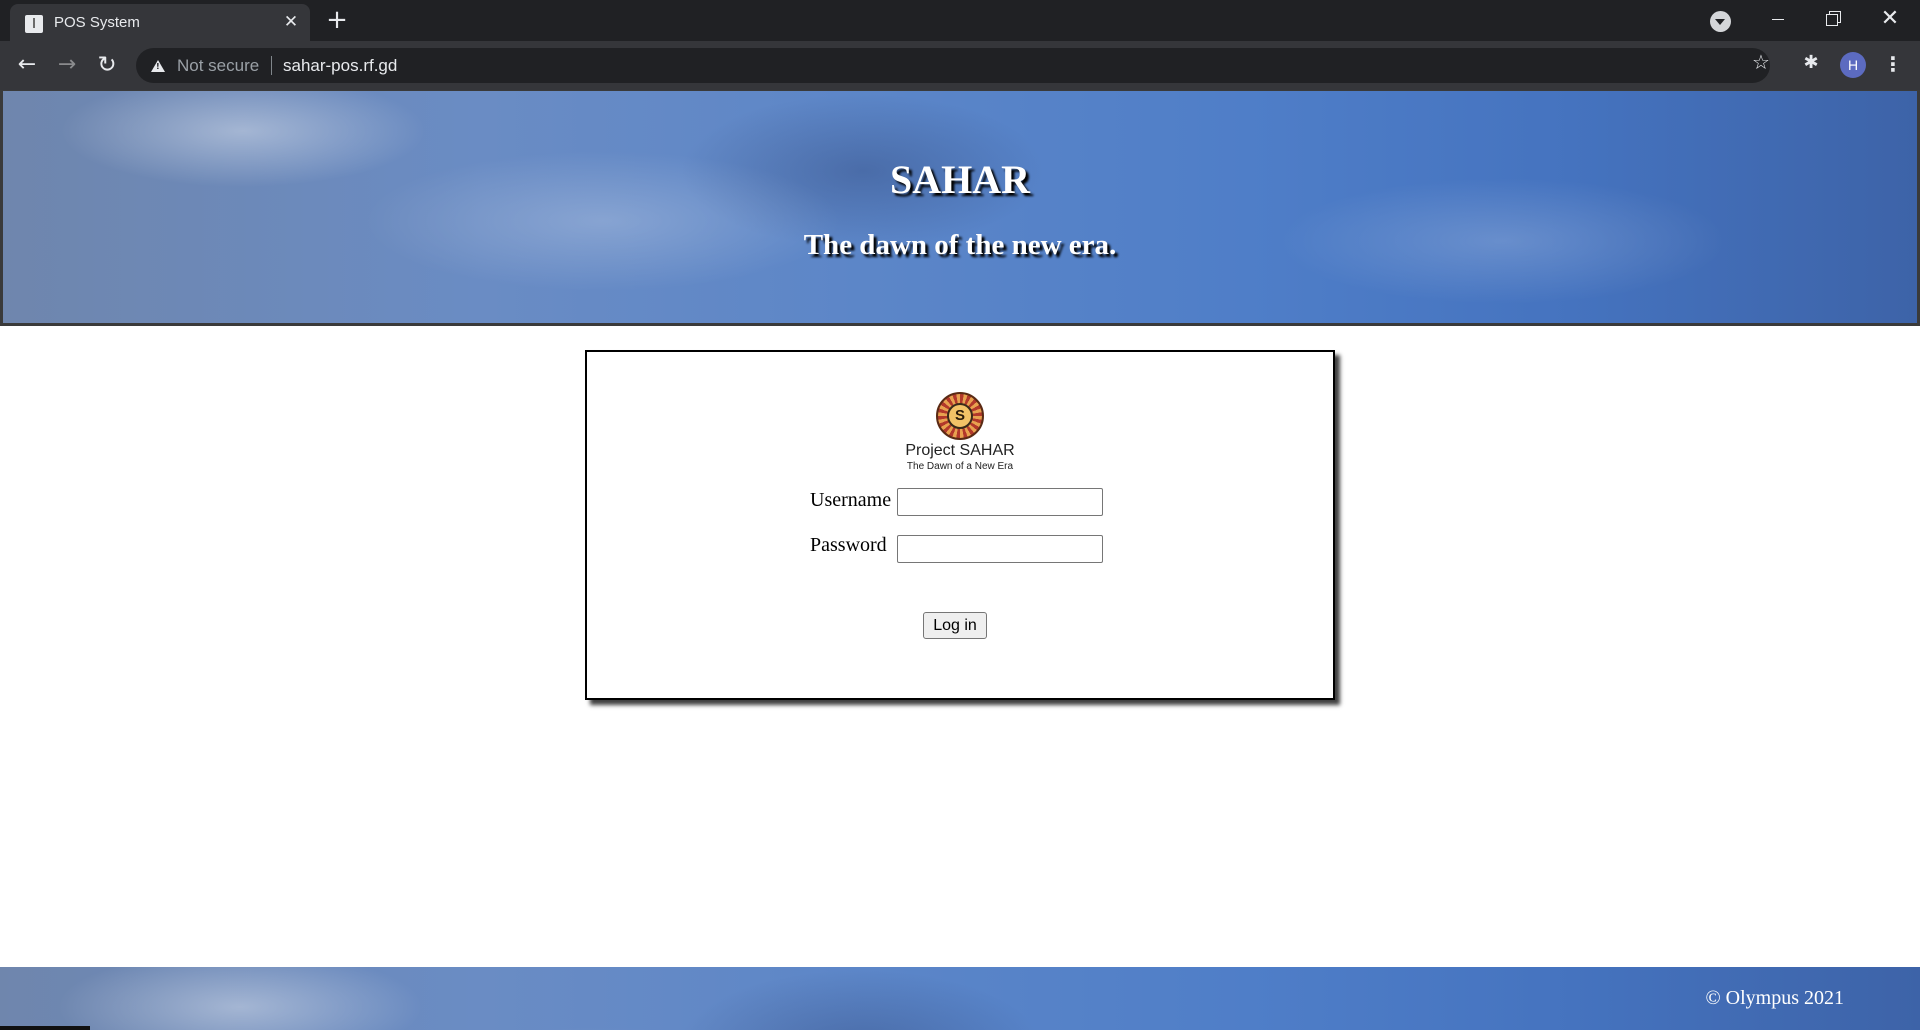 This screenshot has height=1030, width=1920. What do you see at coordinates (960, 20) in the screenshot?
I see `browser-tab-bar: POS System ✕ + ✕` at bounding box center [960, 20].